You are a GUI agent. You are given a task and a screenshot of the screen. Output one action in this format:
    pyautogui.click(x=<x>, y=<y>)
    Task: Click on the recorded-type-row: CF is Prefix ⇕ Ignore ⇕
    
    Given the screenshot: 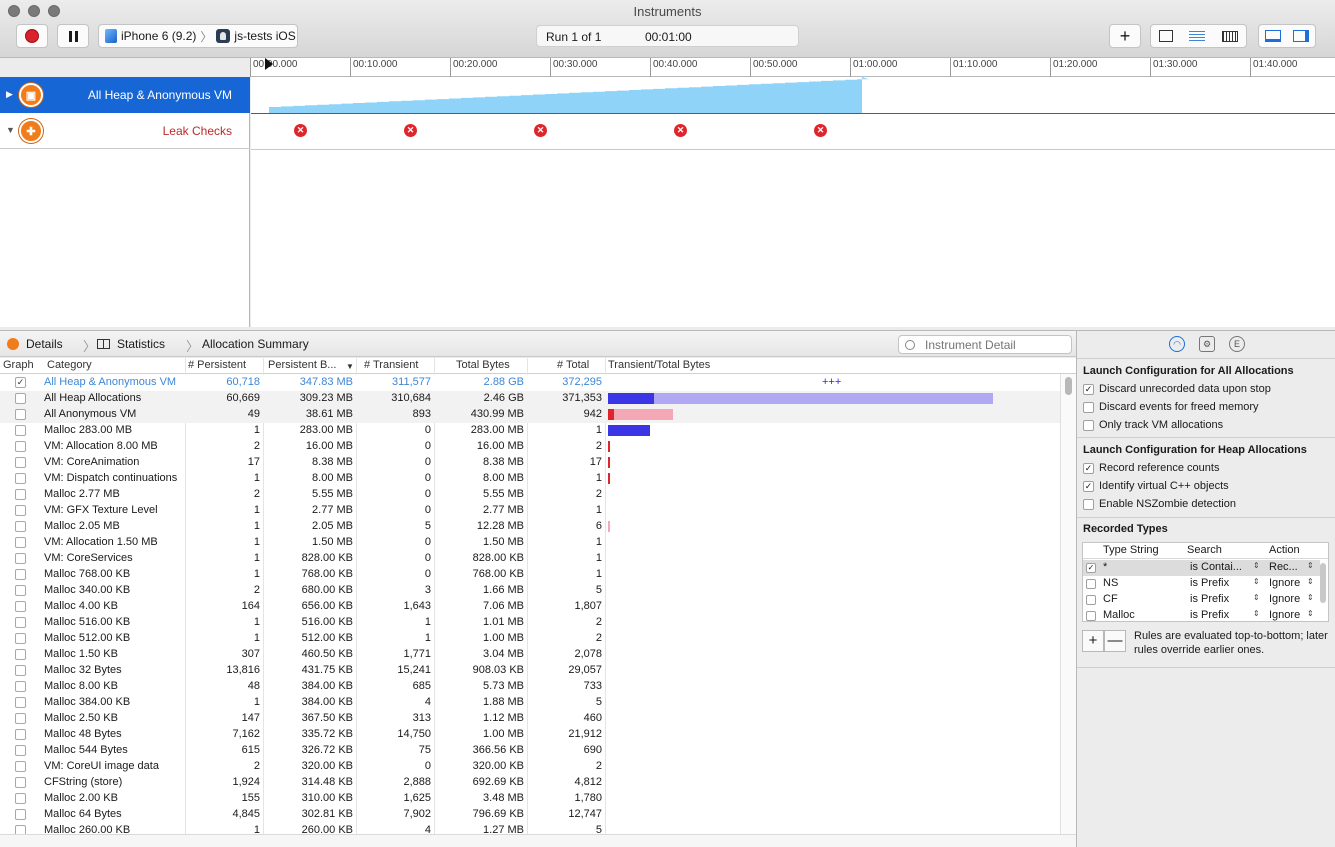 What is the action you would take?
    pyautogui.click(x=1201, y=600)
    